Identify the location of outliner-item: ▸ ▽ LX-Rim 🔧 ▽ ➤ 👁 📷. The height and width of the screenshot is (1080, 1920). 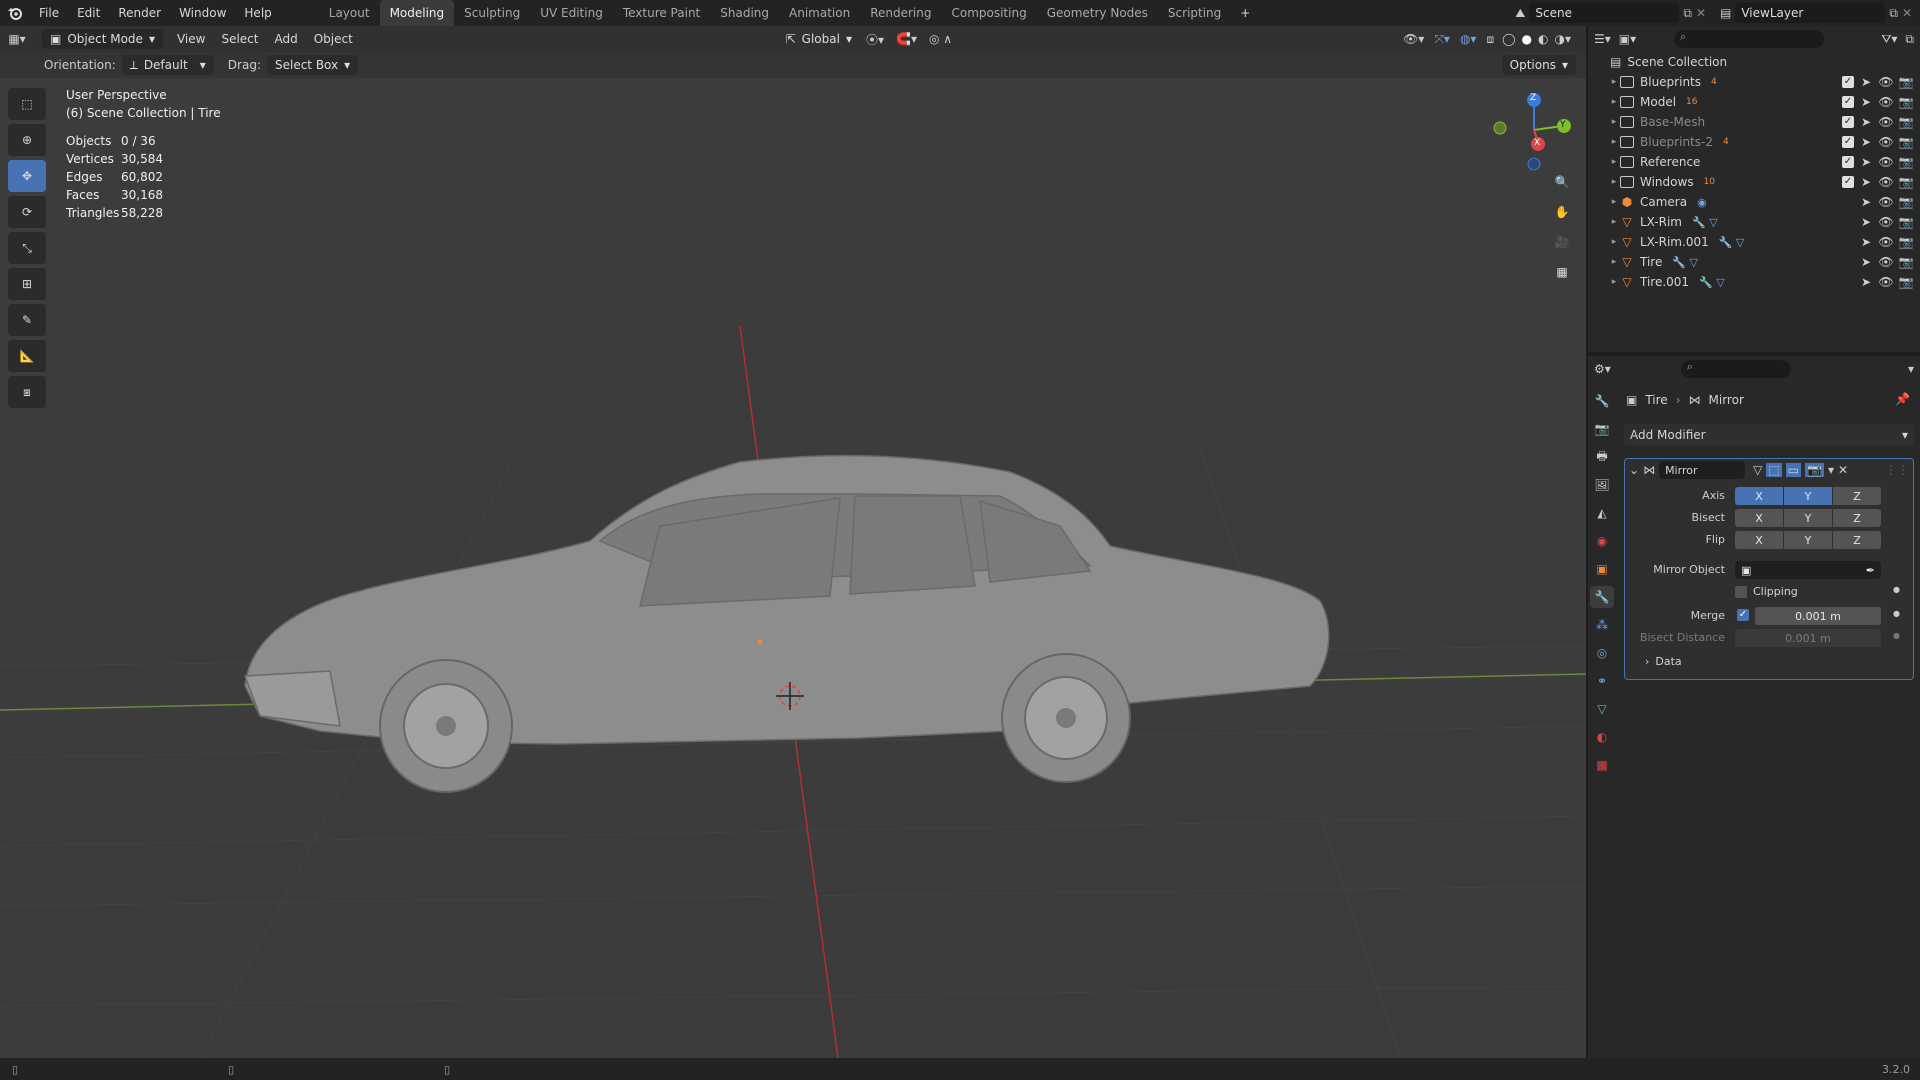
(1754, 222).